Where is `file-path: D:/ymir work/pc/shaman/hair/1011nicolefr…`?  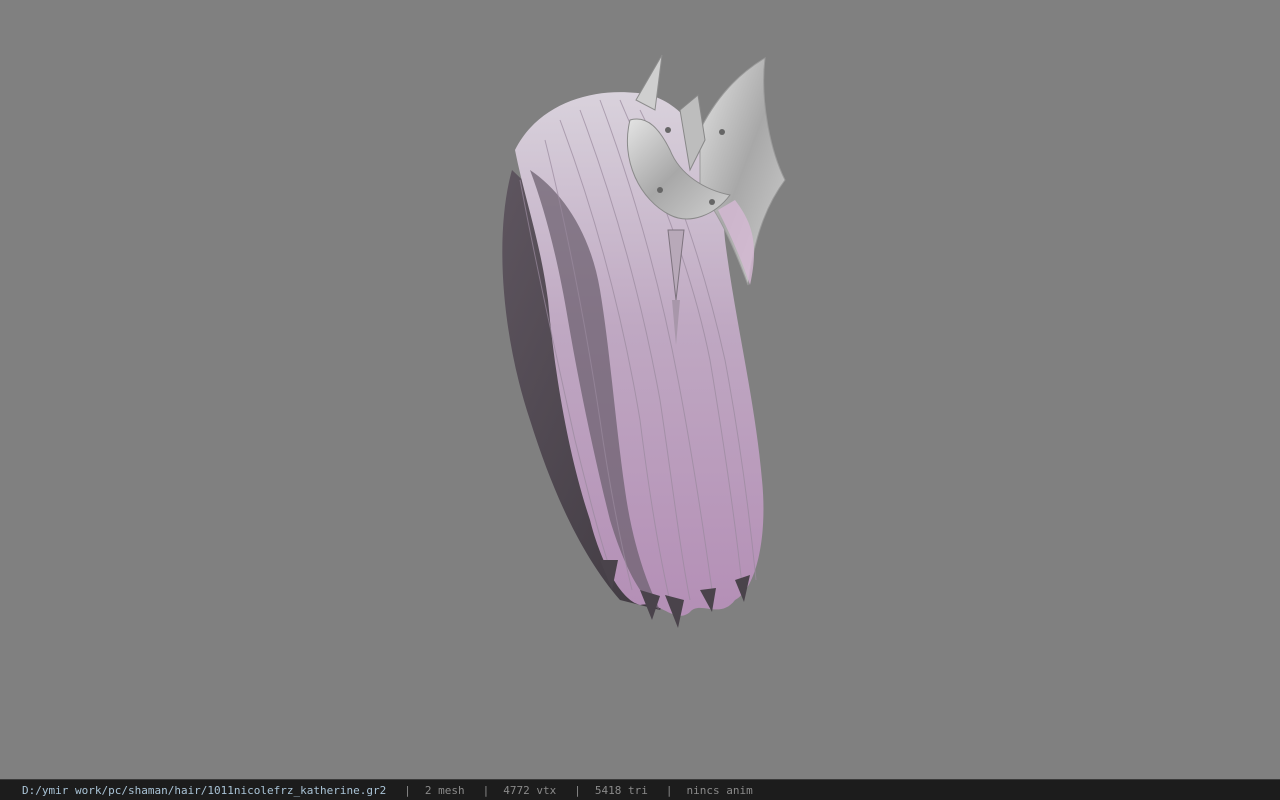
file-path: D:/ymir work/pc/shaman/hair/1011nicolefr… is located at coordinates (204, 790).